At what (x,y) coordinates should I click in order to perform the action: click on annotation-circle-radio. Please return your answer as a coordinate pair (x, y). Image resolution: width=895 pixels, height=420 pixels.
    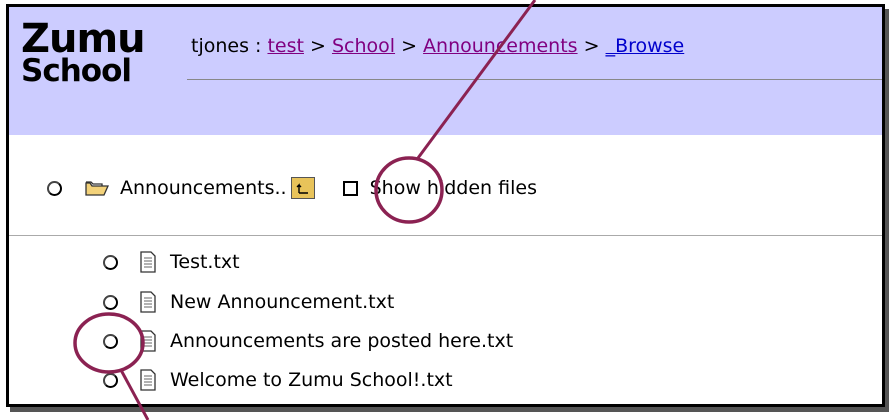
    Looking at the image, I should click on (109, 343).